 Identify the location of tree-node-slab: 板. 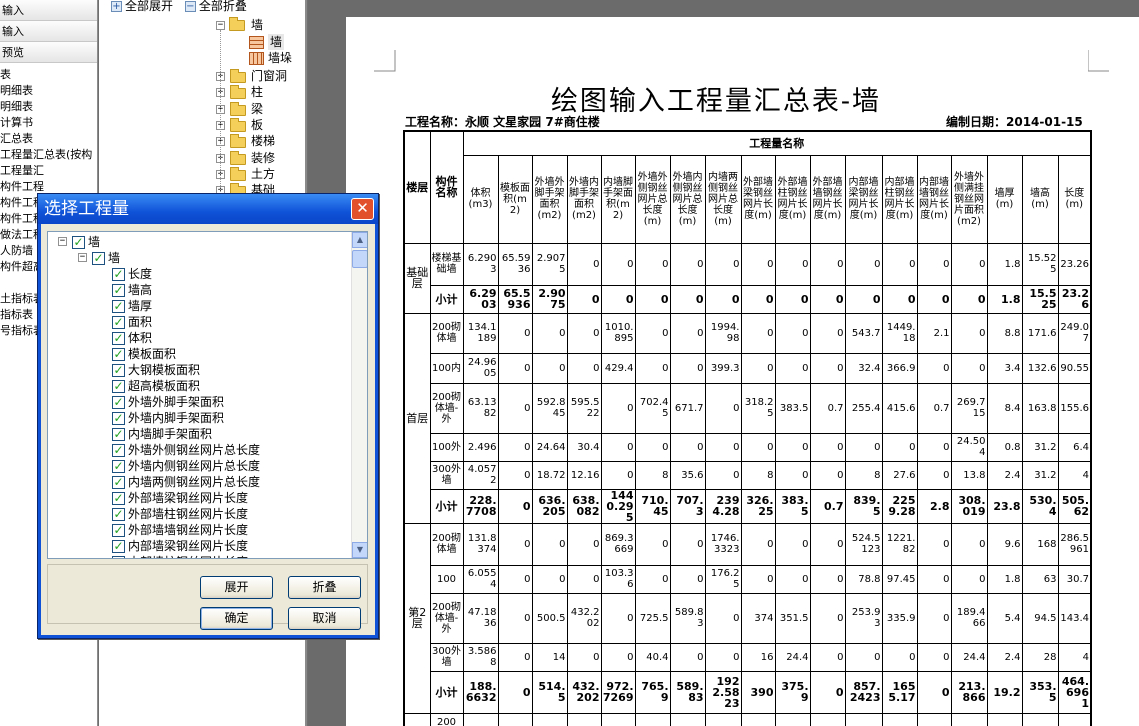
(257, 125).